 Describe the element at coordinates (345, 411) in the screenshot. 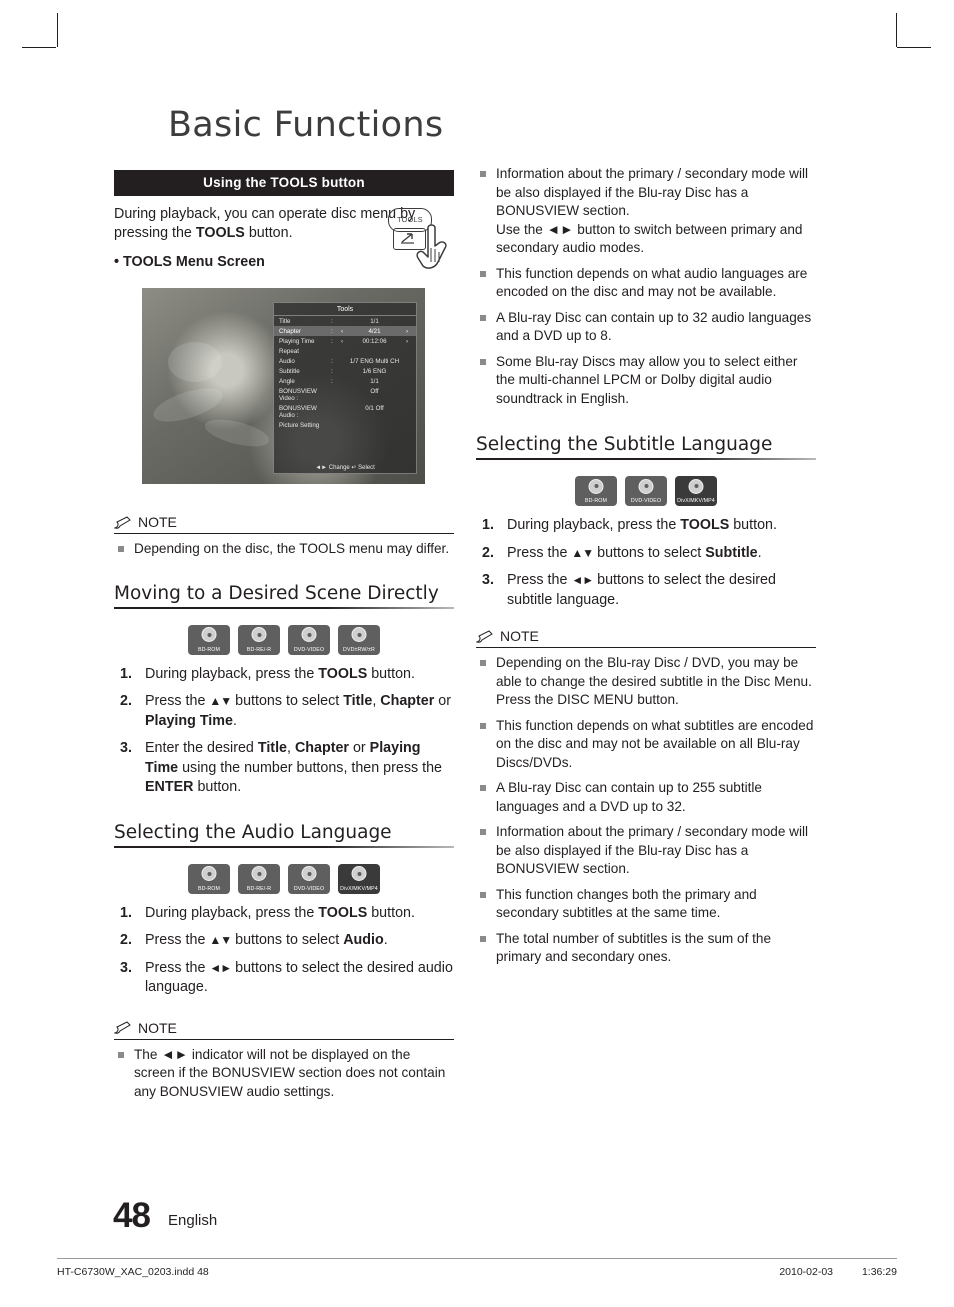

I see `tools-overlay-row: BONUSVIEW Audio : 0/1 Off` at that location.